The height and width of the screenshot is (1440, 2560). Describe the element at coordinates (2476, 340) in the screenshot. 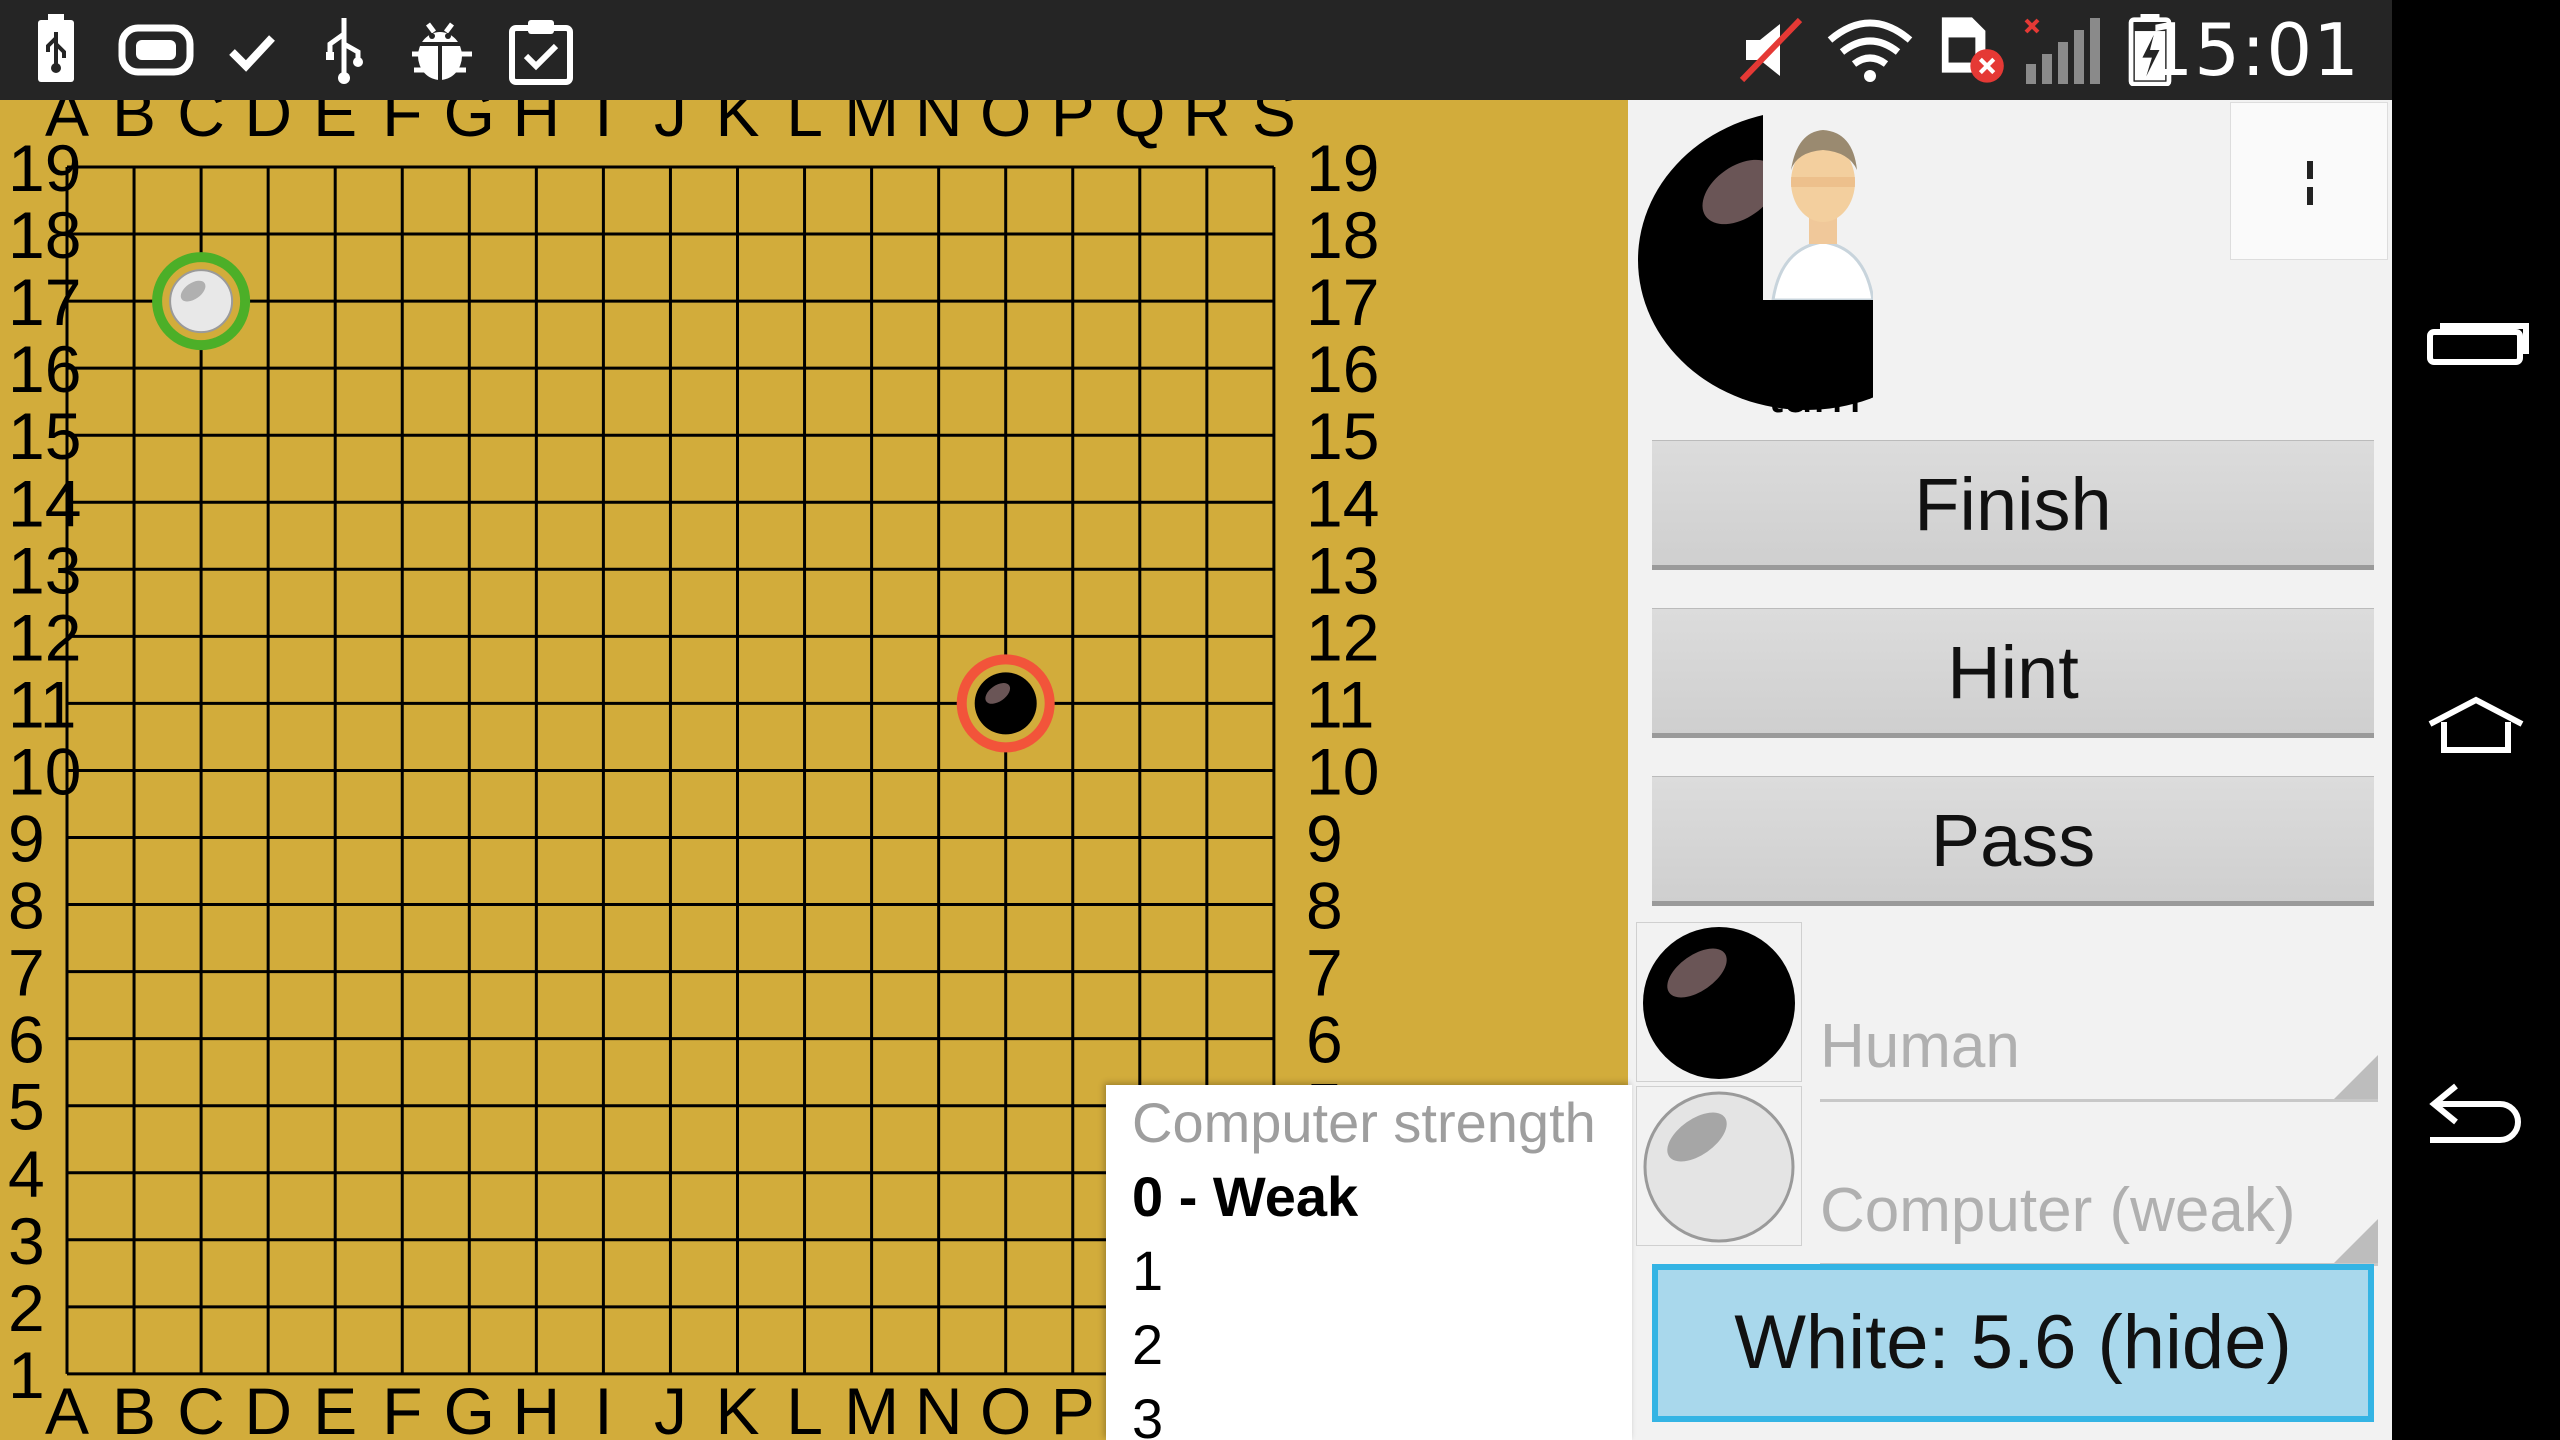

I see `recent-apps-icon` at that location.